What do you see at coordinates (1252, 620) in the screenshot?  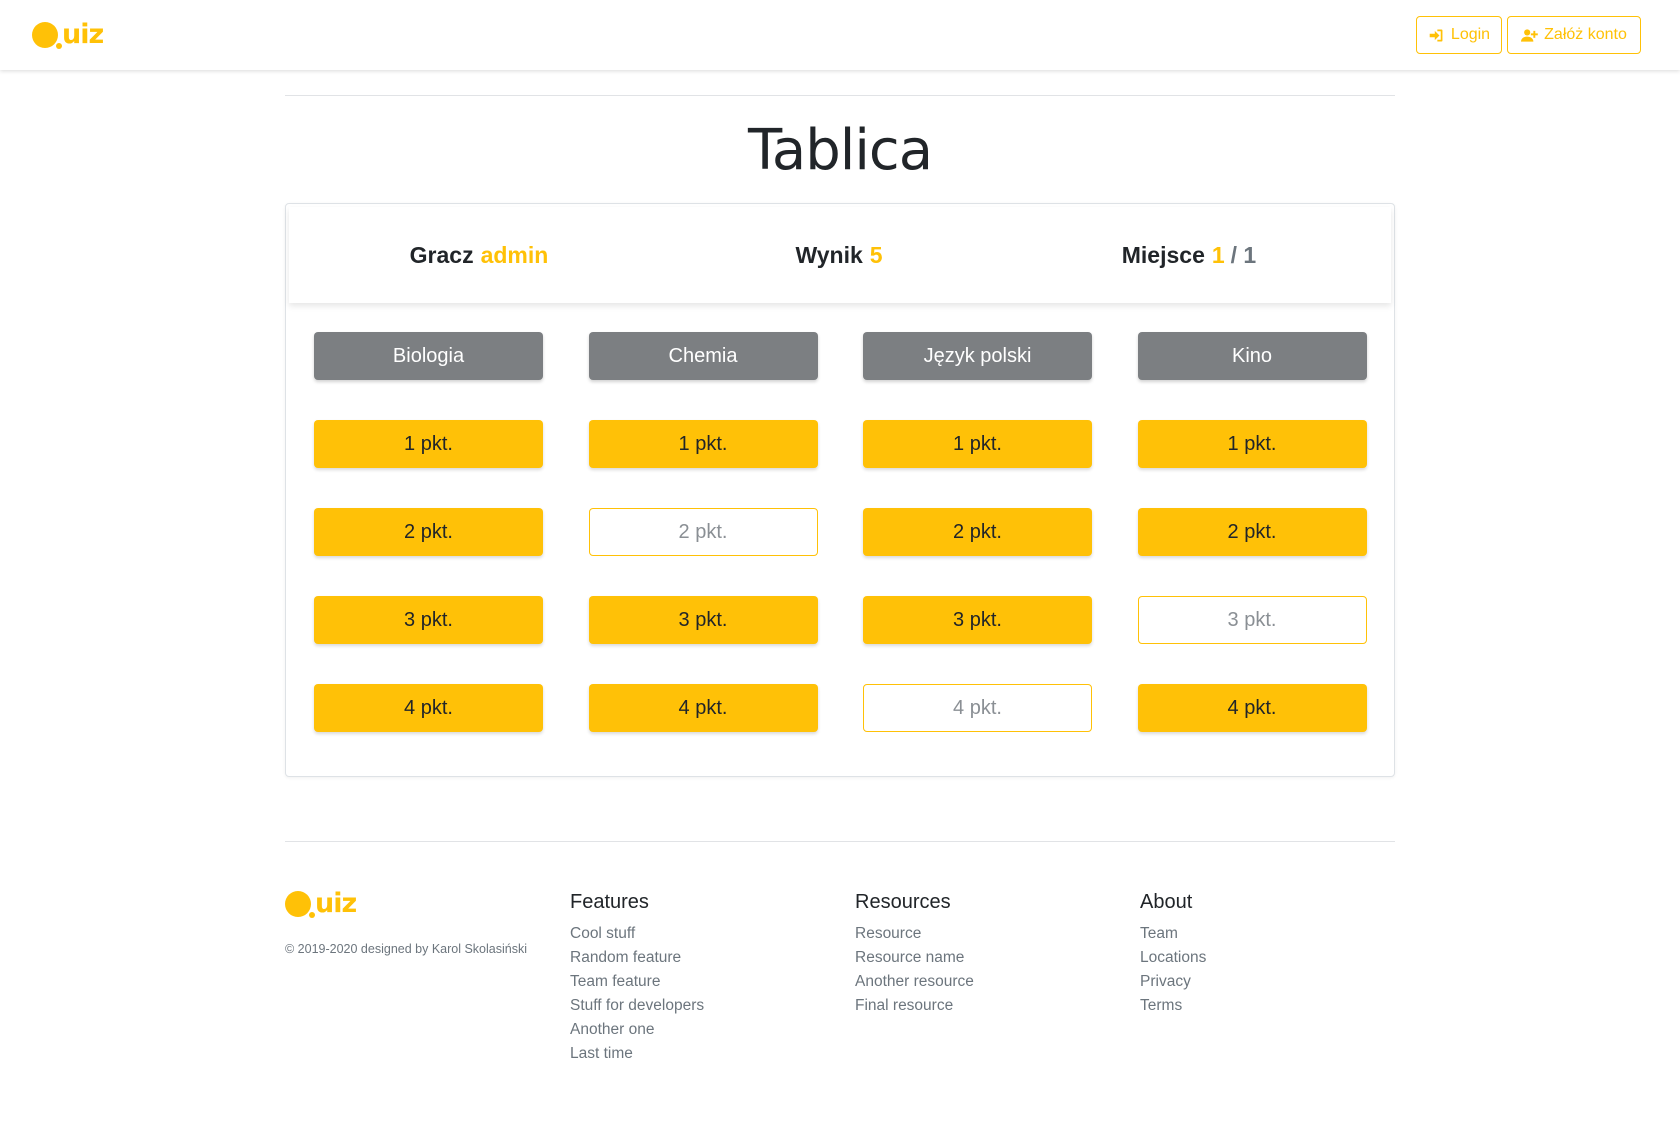 I see `question-button-answered: 3 pkt.` at bounding box center [1252, 620].